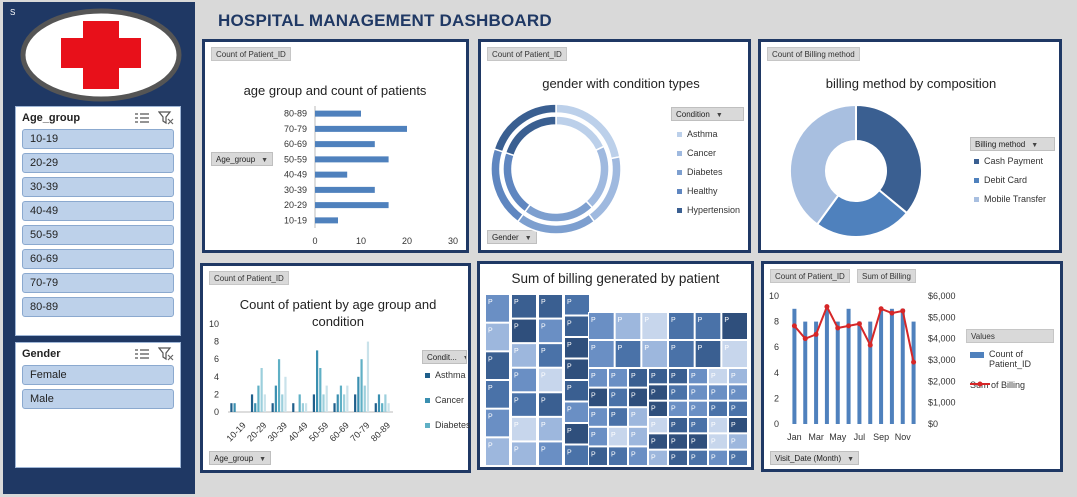  I want to click on age-group-slicer-title: Age_group, so click(51, 118).